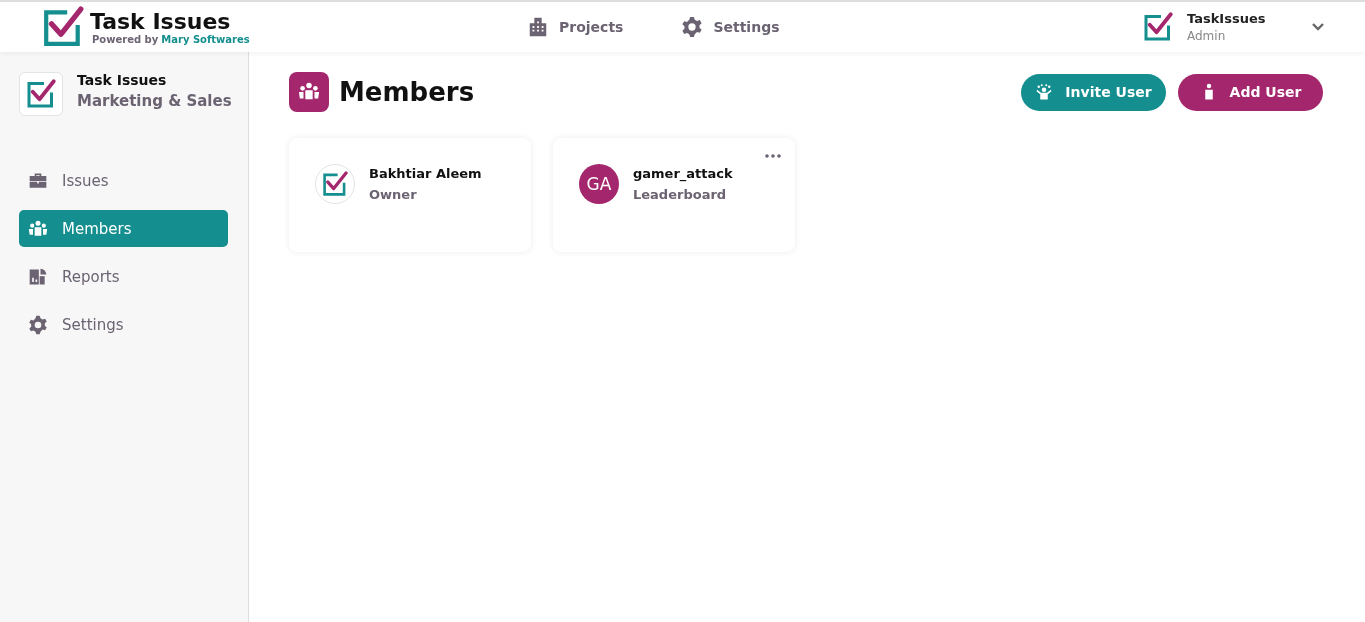  I want to click on page-title: Members, so click(407, 92).